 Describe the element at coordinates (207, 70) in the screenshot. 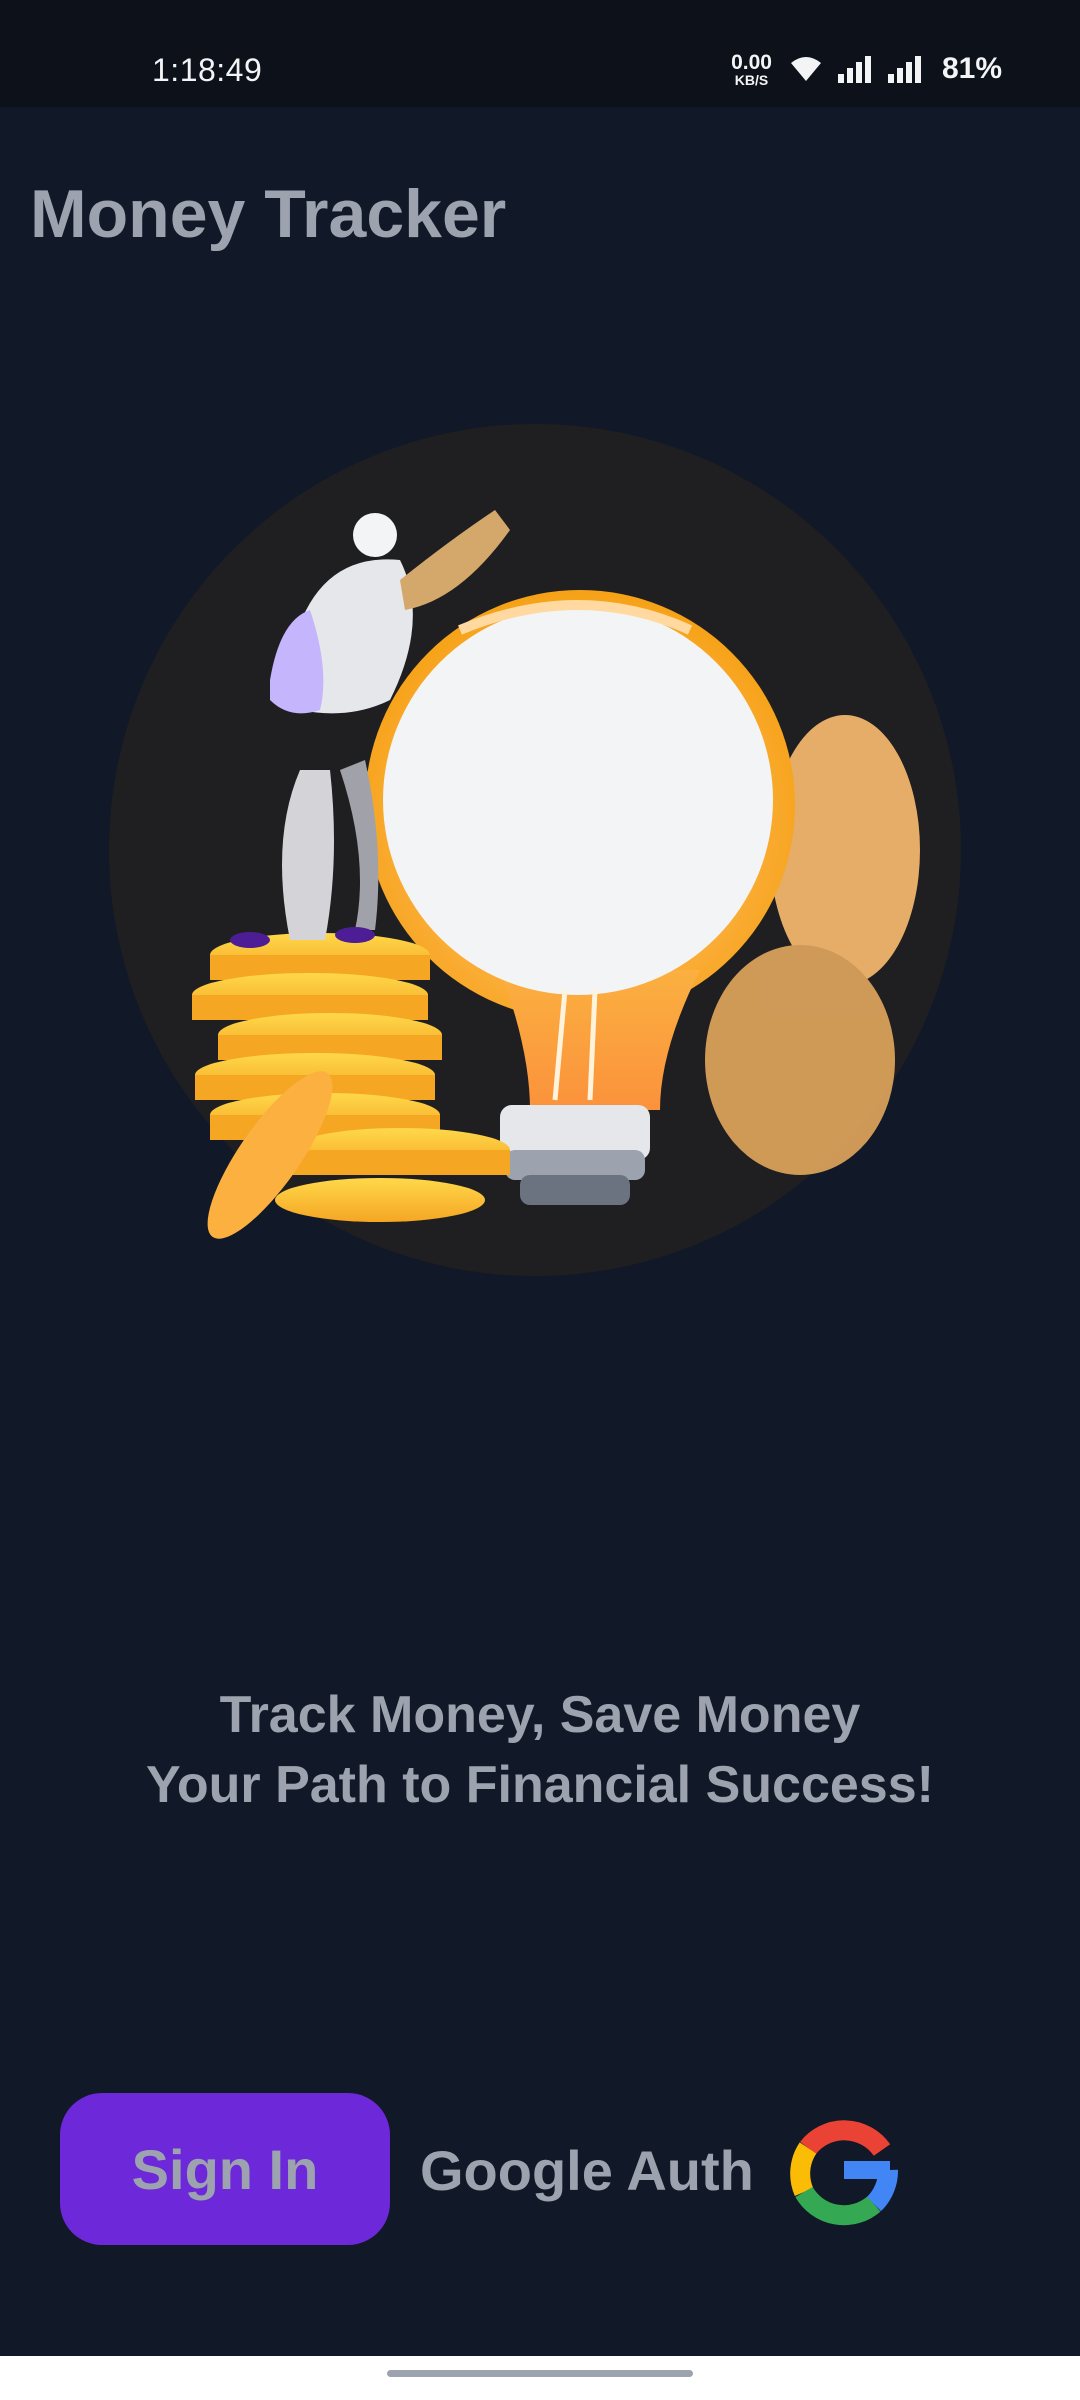

I see `status-time: 1:18:49` at that location.